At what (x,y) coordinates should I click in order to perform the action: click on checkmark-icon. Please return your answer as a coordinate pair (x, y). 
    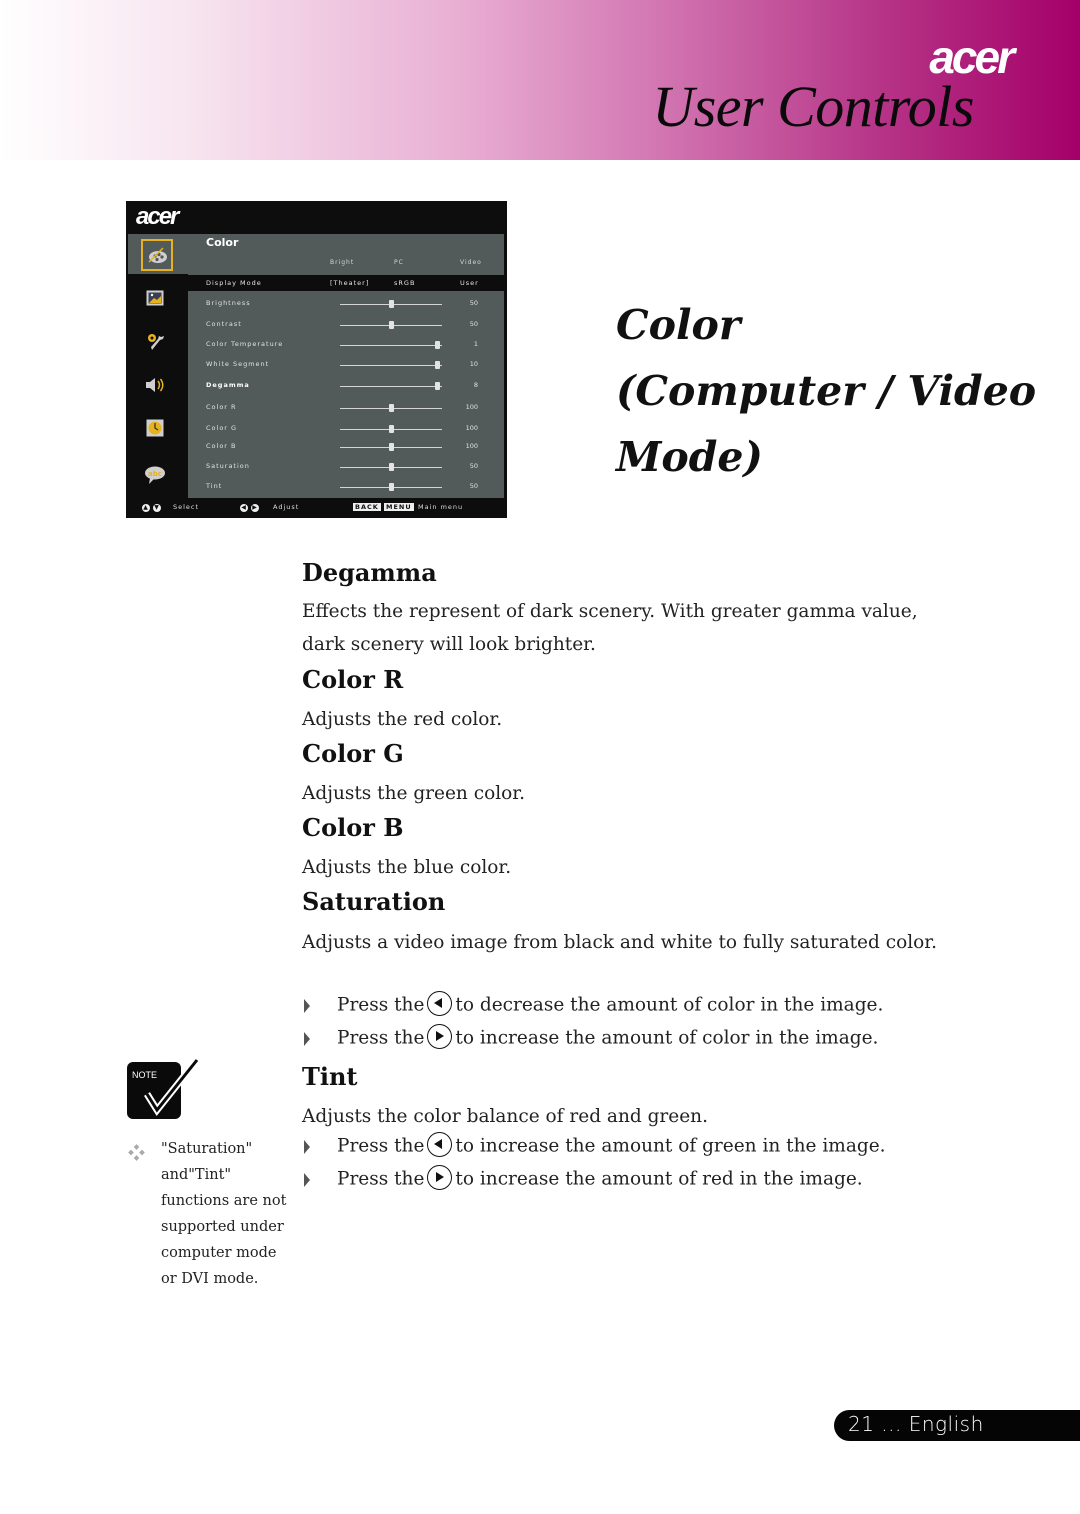
    Looking at the image, I should click on (172, 1087).